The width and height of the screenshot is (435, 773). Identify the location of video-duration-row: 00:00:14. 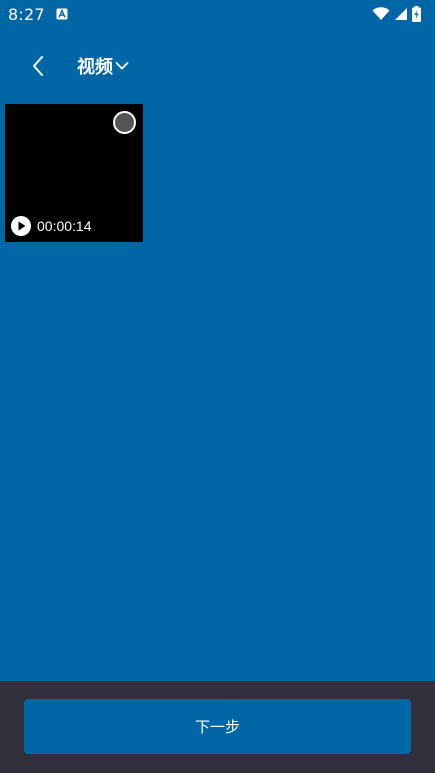
(51, 226).